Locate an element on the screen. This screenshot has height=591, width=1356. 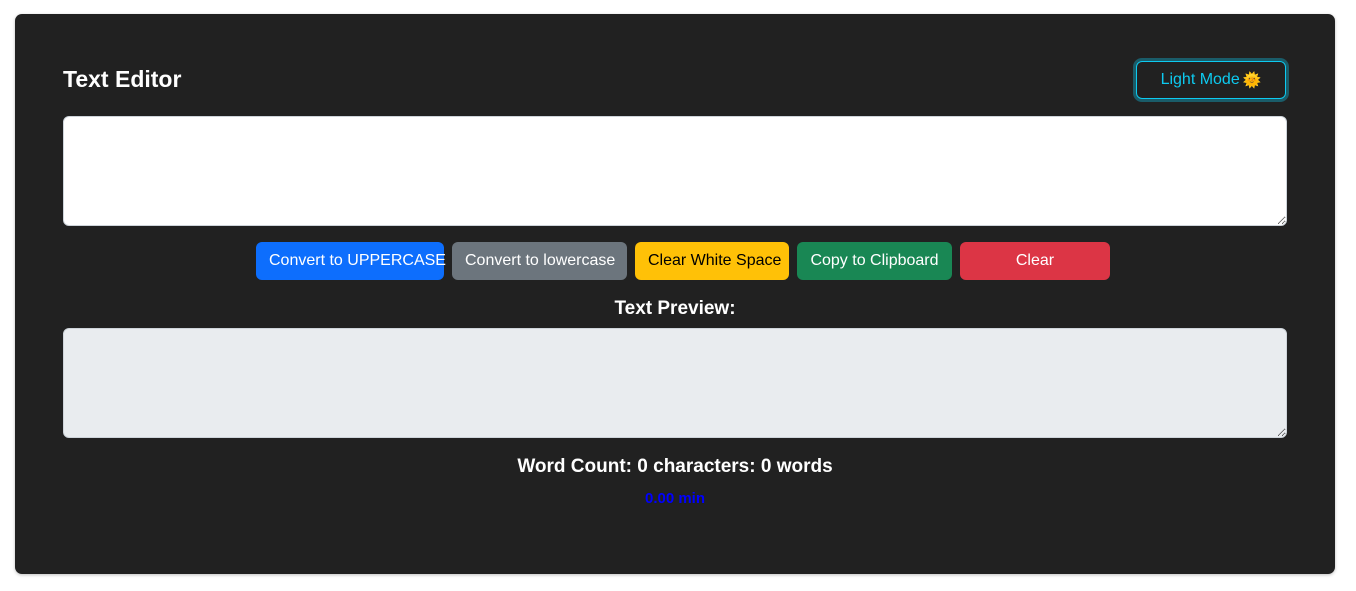
convert-uppercase-button: Convert to UPPERCASE is located at coordinates (351, 261).